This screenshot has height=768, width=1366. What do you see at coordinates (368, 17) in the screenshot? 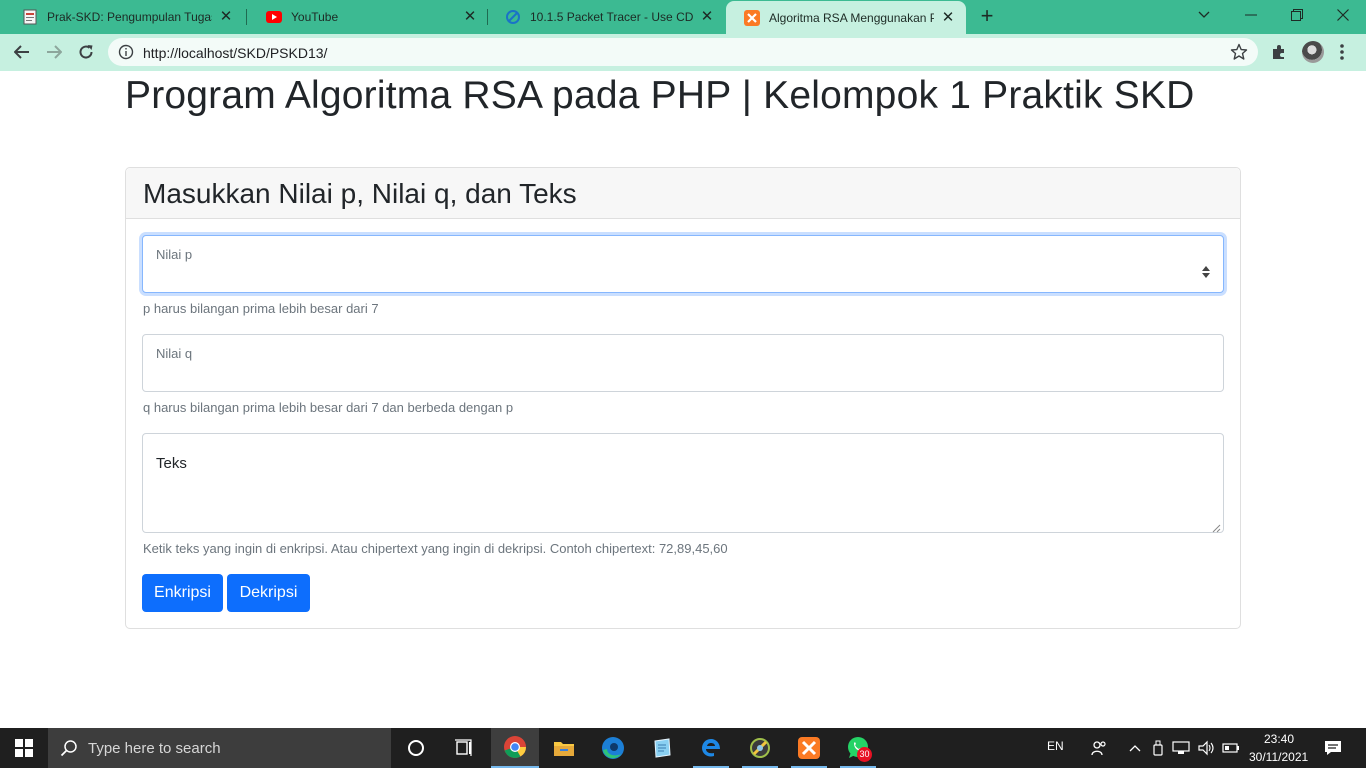
I see `tab-youtube: YouTube ✕` at bounding box center [368, 17].